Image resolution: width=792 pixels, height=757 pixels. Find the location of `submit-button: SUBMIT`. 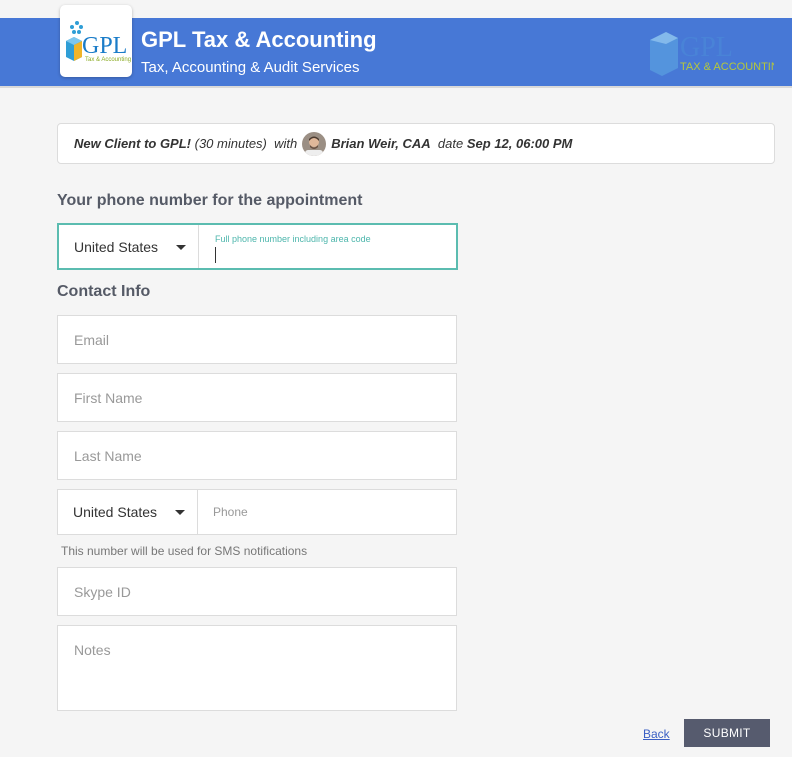

submit-button: SUBMIT is located at coordinates (727, 733).